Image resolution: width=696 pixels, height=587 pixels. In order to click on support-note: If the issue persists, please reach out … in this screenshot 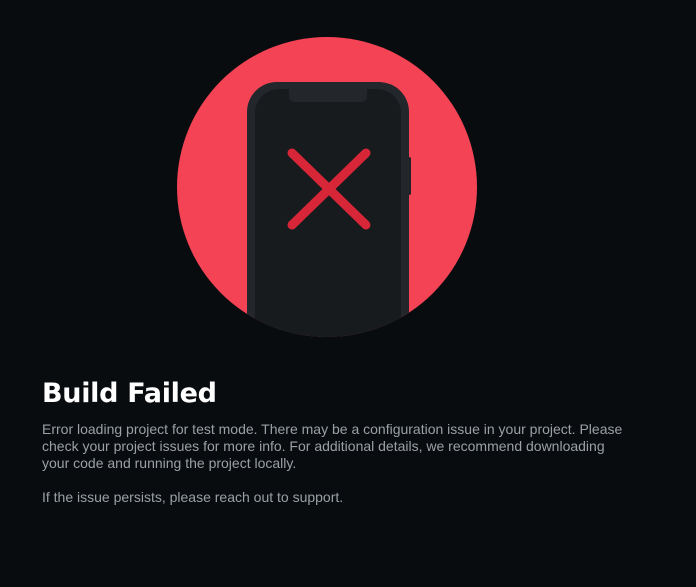, I will do `click(193, 497)`.